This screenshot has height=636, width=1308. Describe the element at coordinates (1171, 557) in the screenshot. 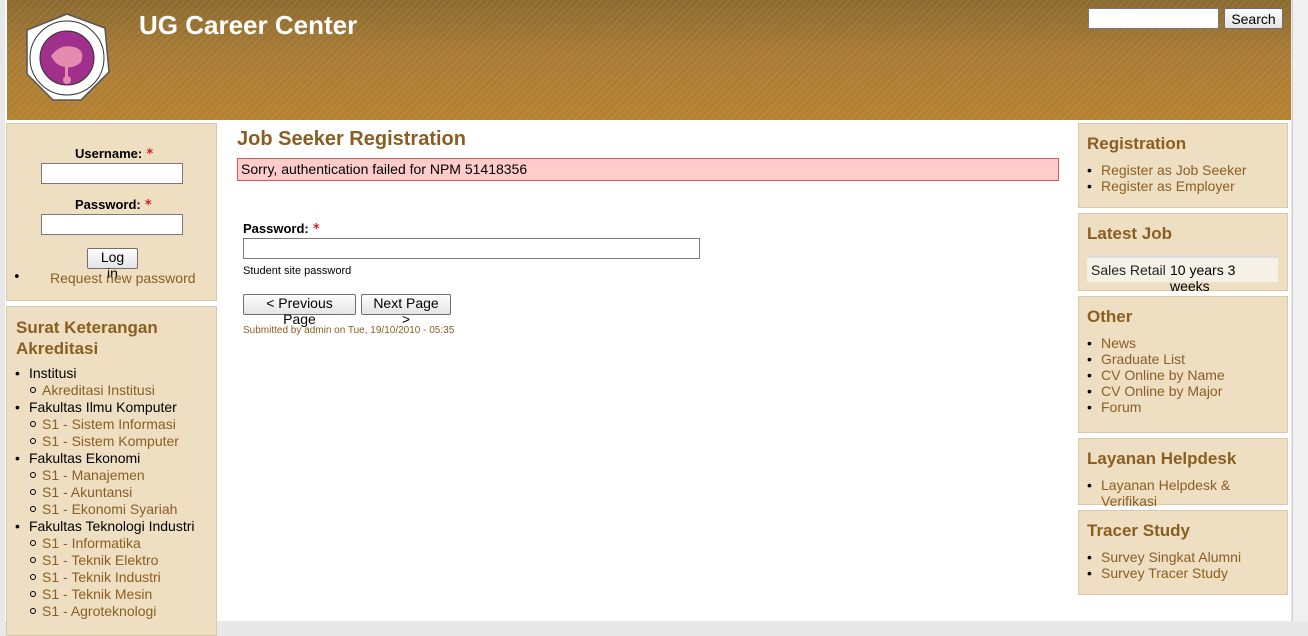

I see `survey-singkat-link: Survey Singkat Alumni` at that location.